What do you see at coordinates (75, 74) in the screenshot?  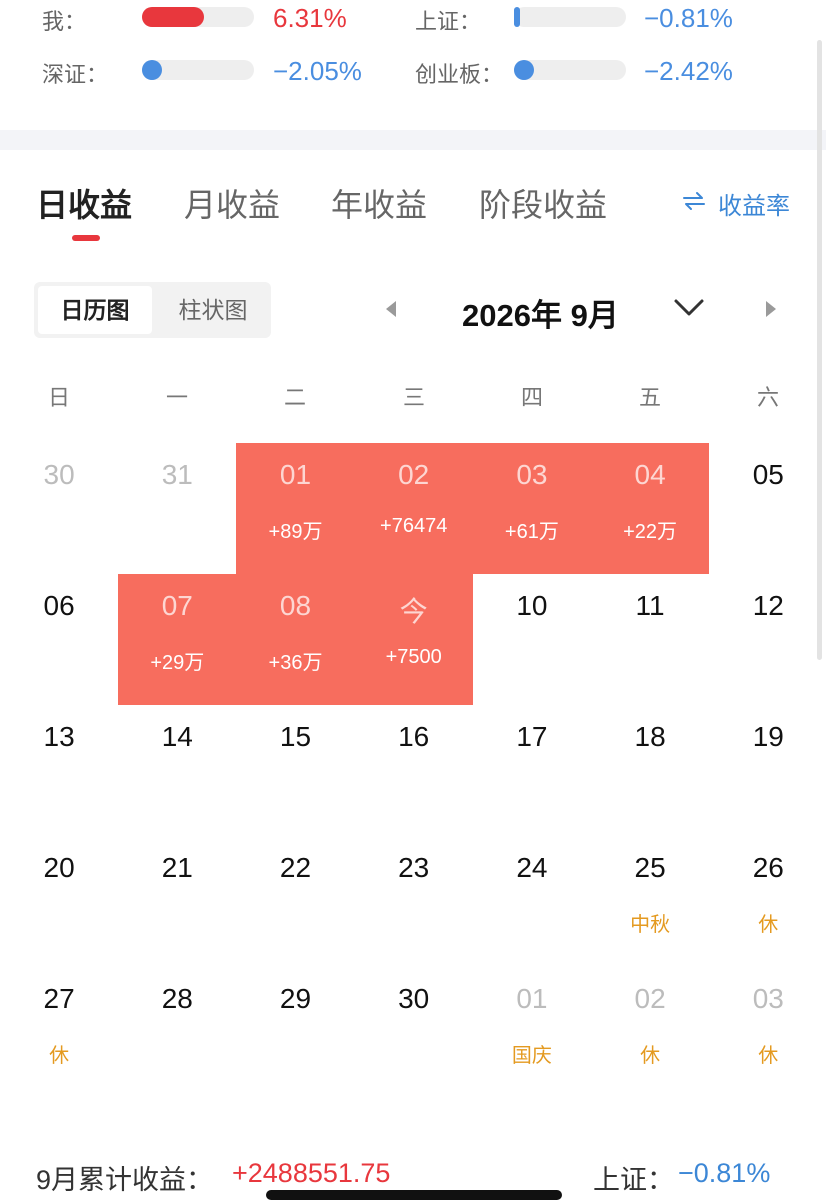 I see `comparison-label-sz: 深证：` at bounding box center [75, 74].